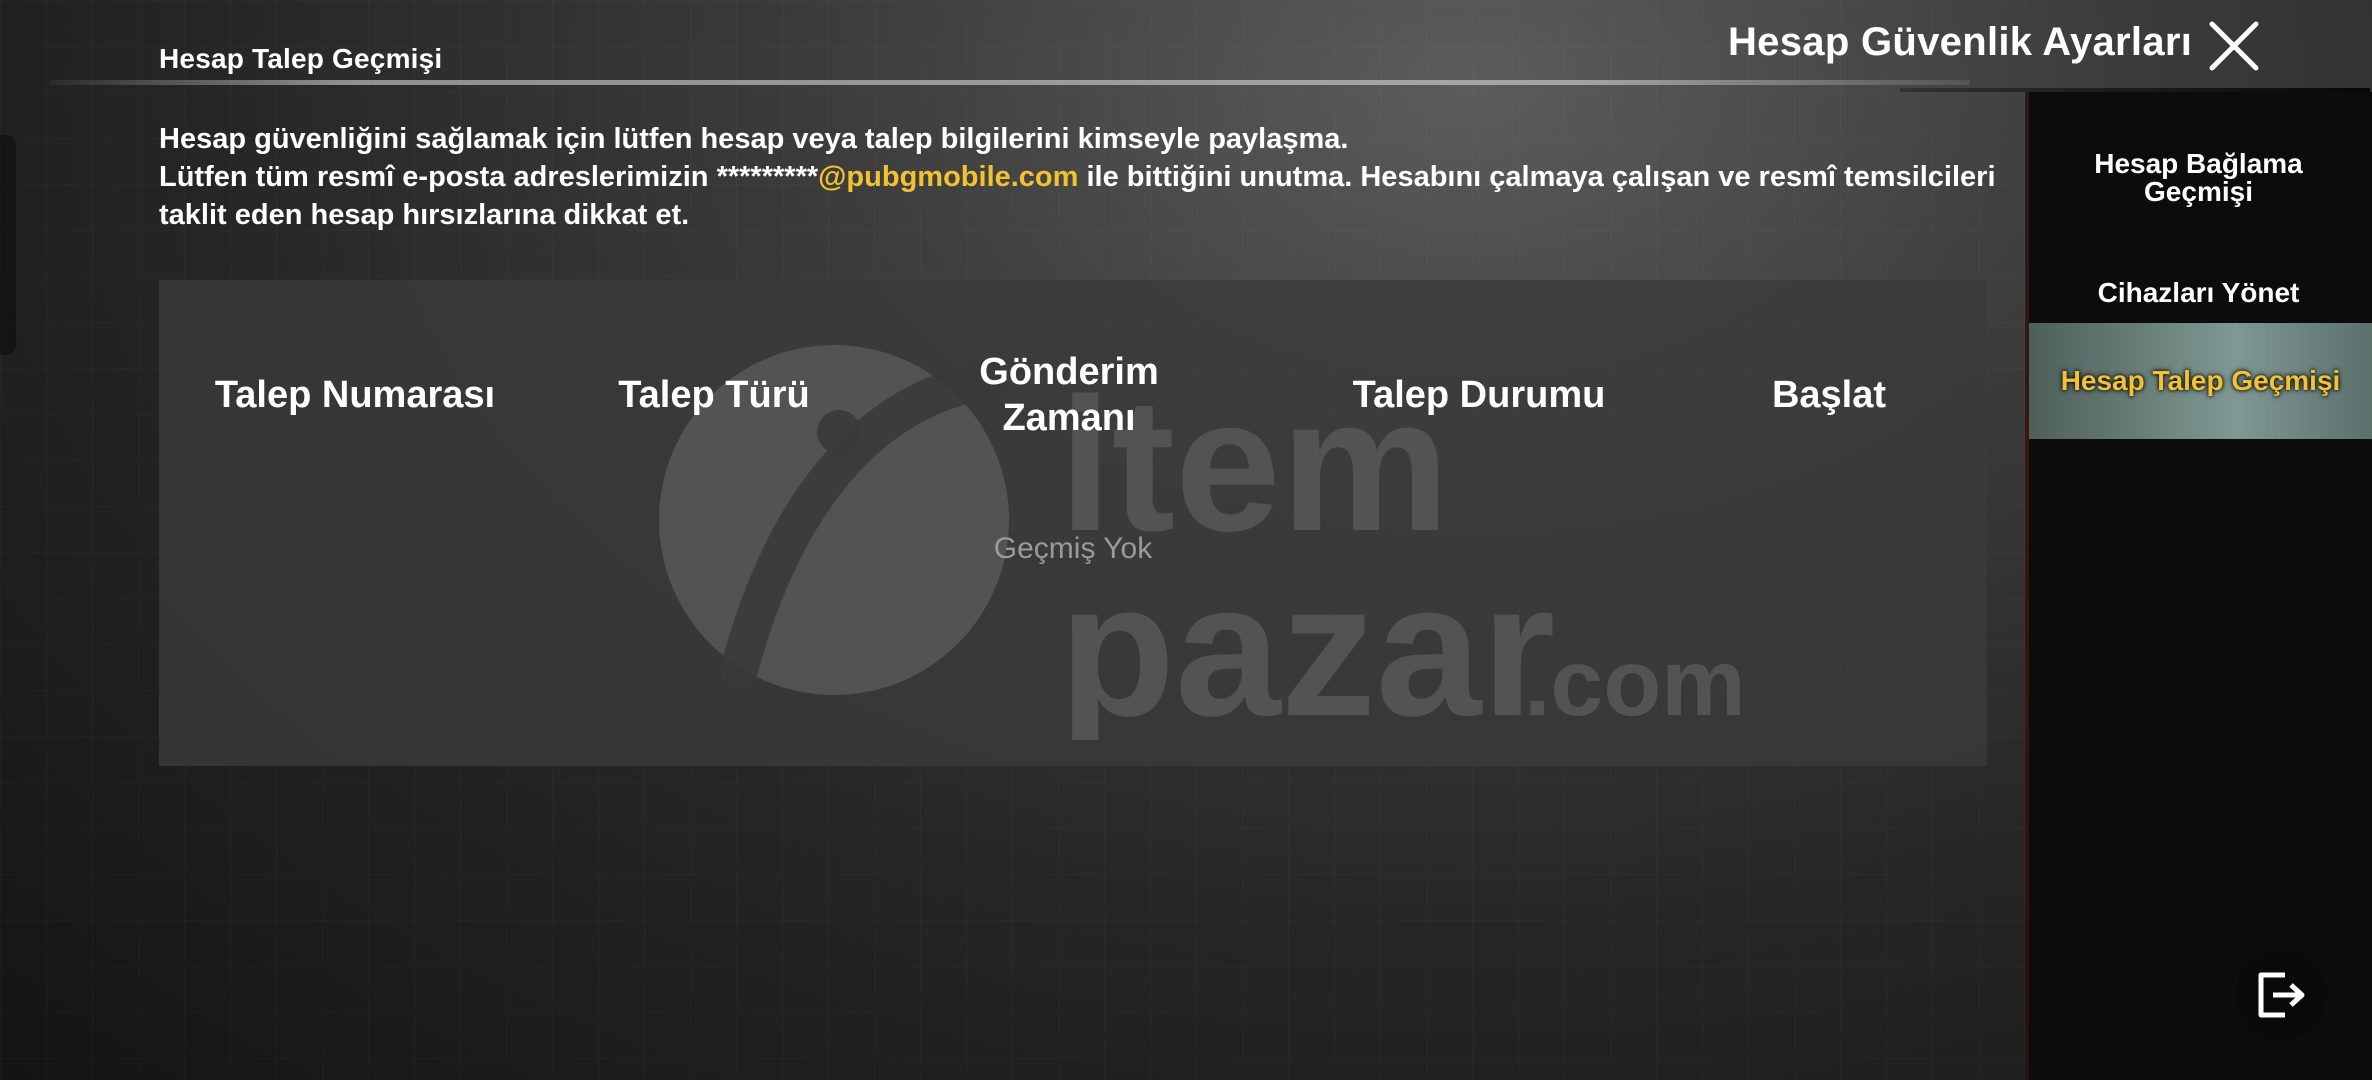 This screenshot has width=2372, height=1080. Describe the element at coordinates (2198, 381) in the screenshot. I see `sidebar-item-account-request-history: Hesap Talep Geçmişi` at that location.